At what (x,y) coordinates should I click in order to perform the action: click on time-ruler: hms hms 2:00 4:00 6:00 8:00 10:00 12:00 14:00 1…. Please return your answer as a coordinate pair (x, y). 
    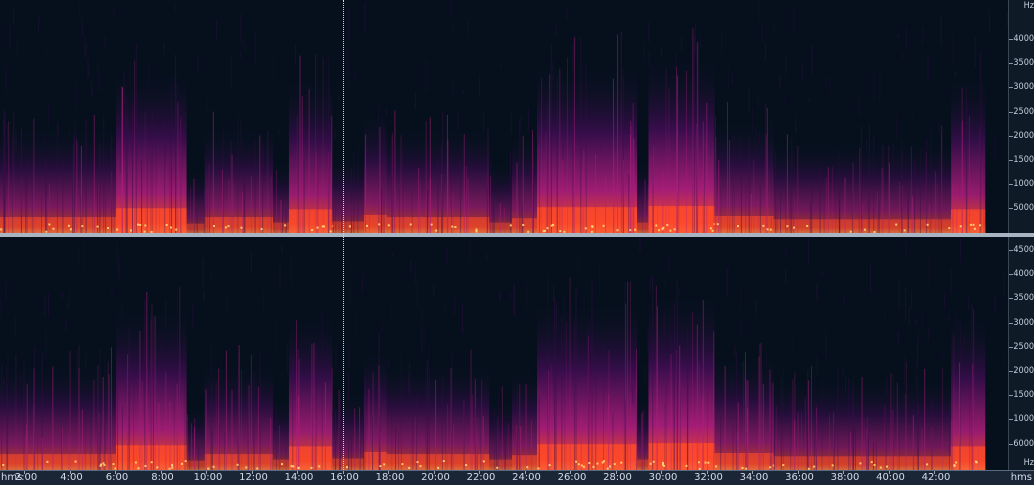
    Looking at the image, I should click on (517, 477).